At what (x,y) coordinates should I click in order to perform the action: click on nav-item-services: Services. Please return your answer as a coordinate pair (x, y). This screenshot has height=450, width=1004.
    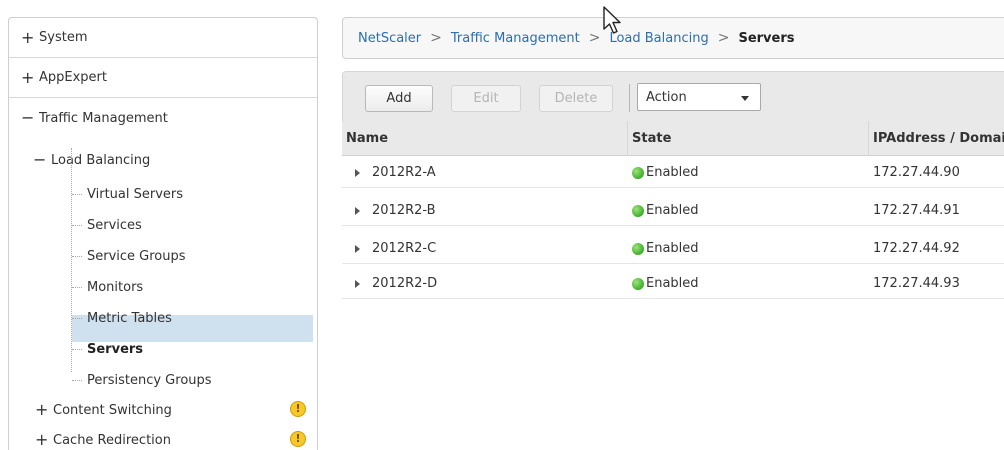
    Looking at the image, I should click on (114, 225).